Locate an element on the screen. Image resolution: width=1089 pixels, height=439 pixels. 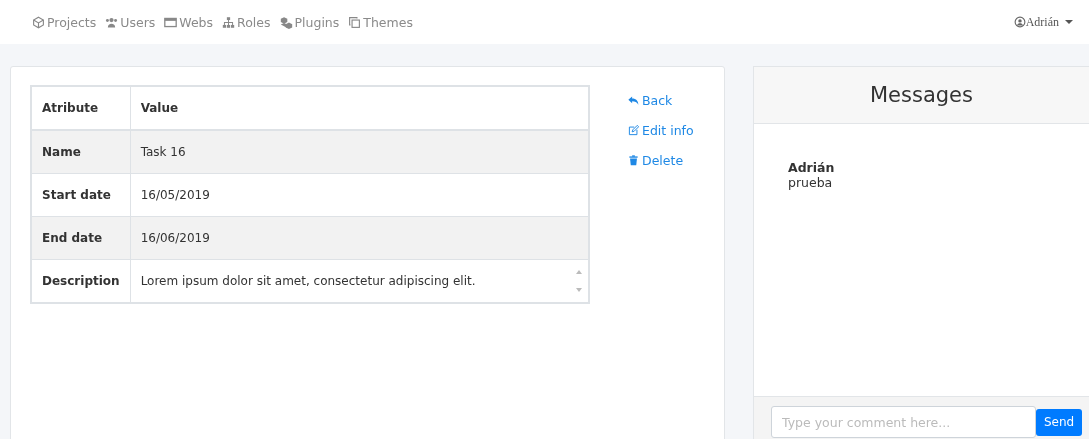
cubes-icon is located at coordinates (286, 22).